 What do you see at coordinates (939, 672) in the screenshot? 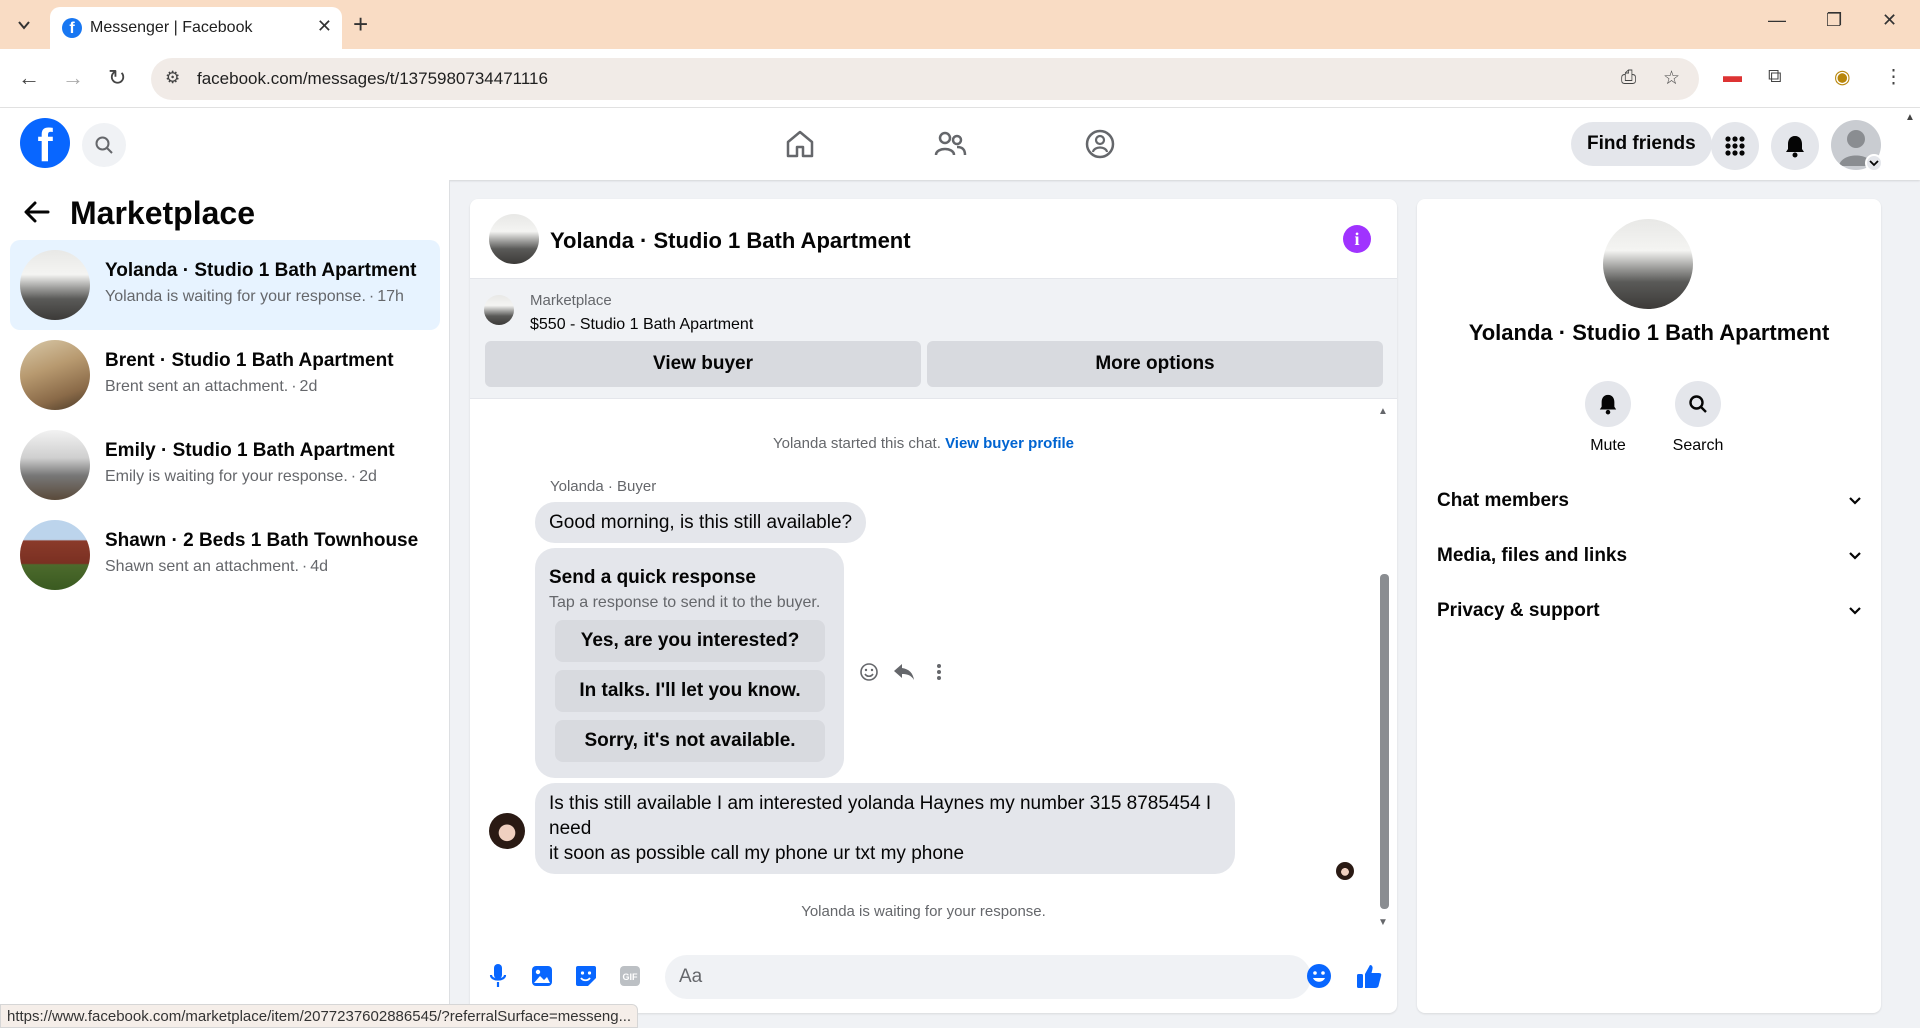
I see `more-actions-icon` at bounding box center [939, 672].